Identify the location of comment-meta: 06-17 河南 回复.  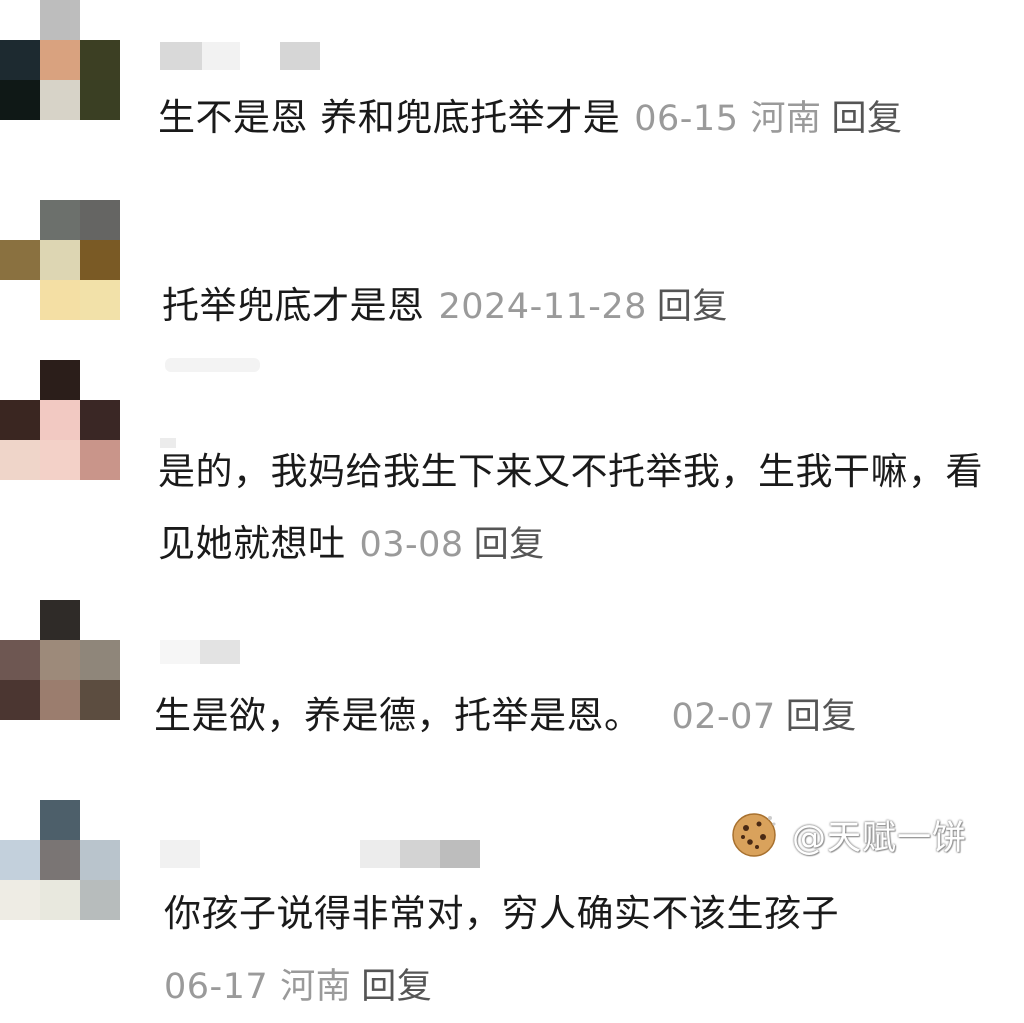
(298, 987).